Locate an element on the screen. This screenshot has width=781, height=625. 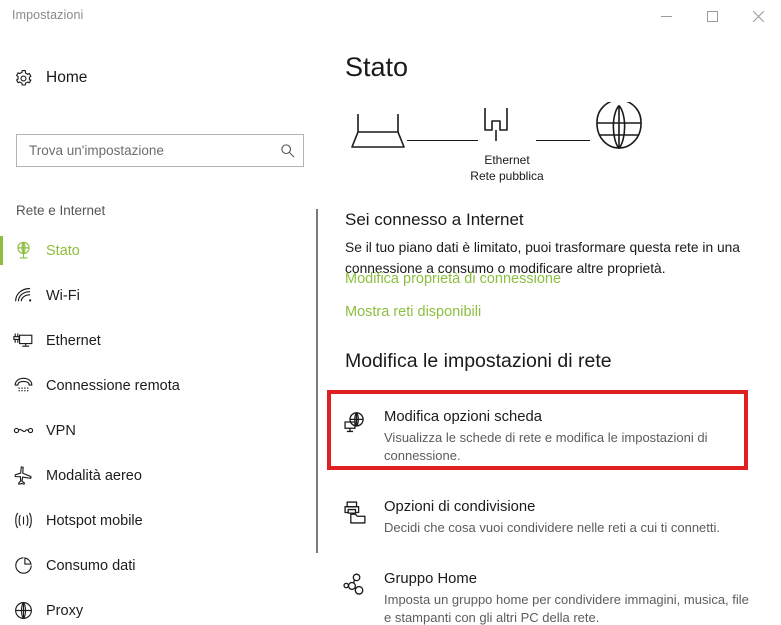
sidebar-home-label: Home is located at coordinates (67, 77).